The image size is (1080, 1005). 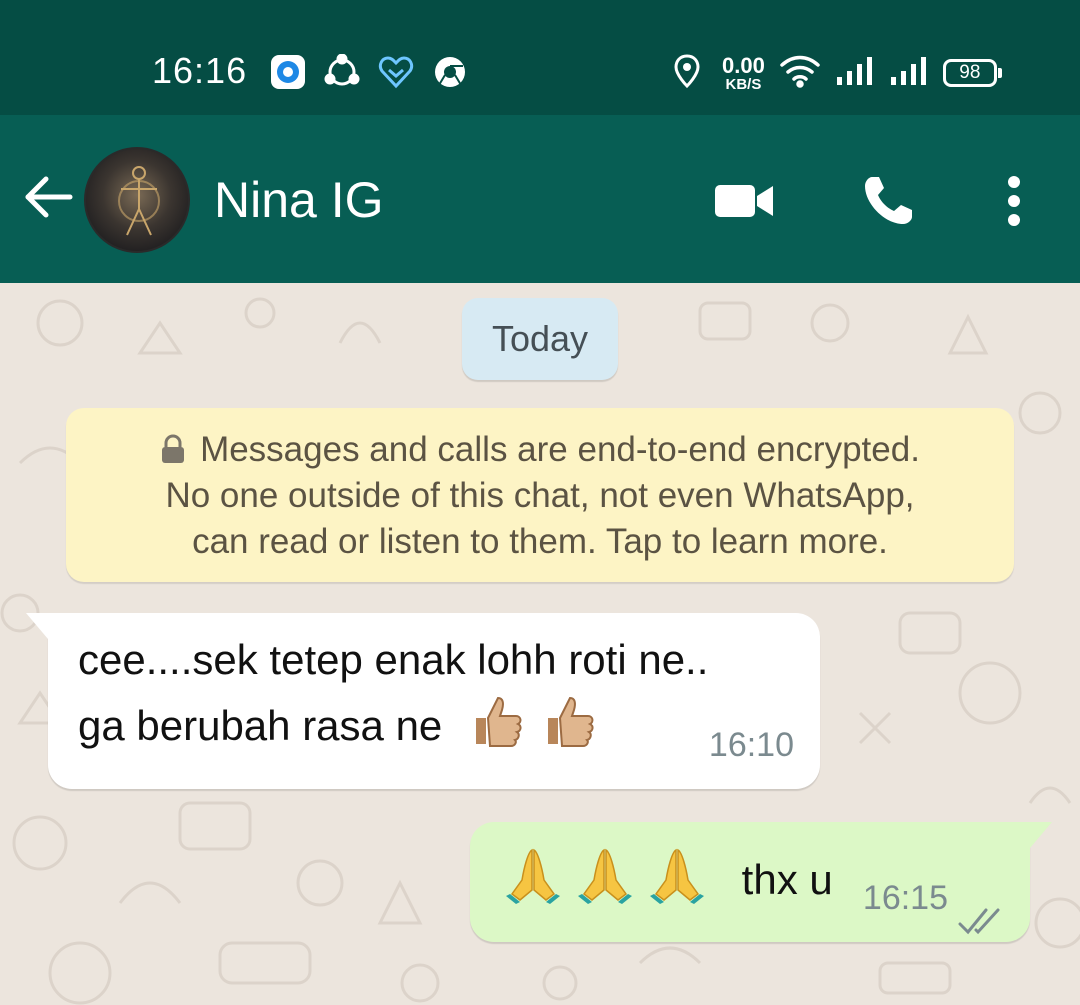 I want to click on location-icon, so click(x=687, y=73).